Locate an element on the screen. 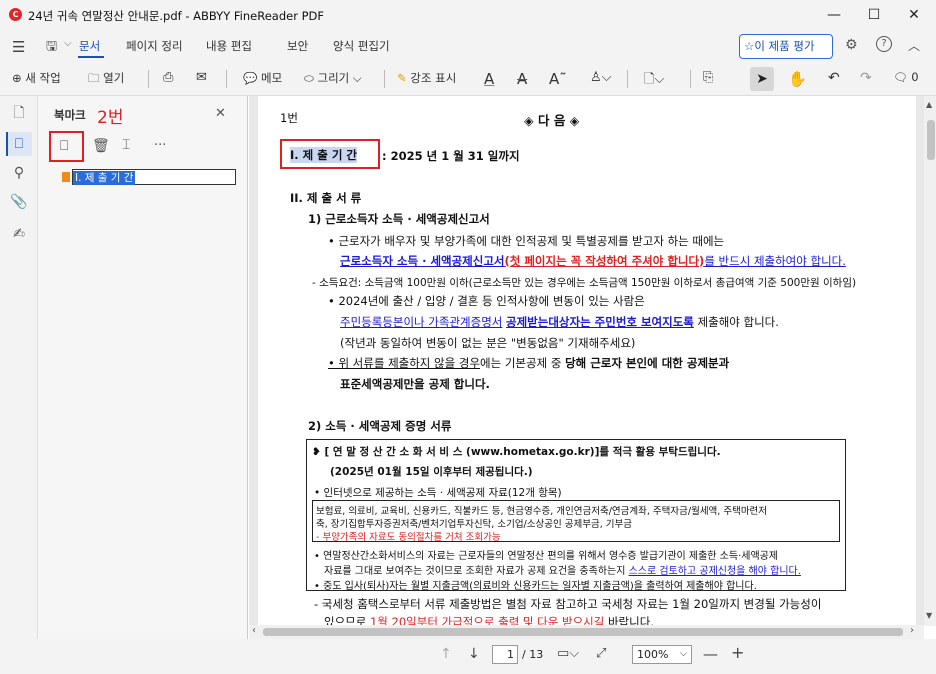 Image resolution: width=936 pixels, height=674 pixels. stamp-icon: ♙⌵ is located at coordinates (601, 77).